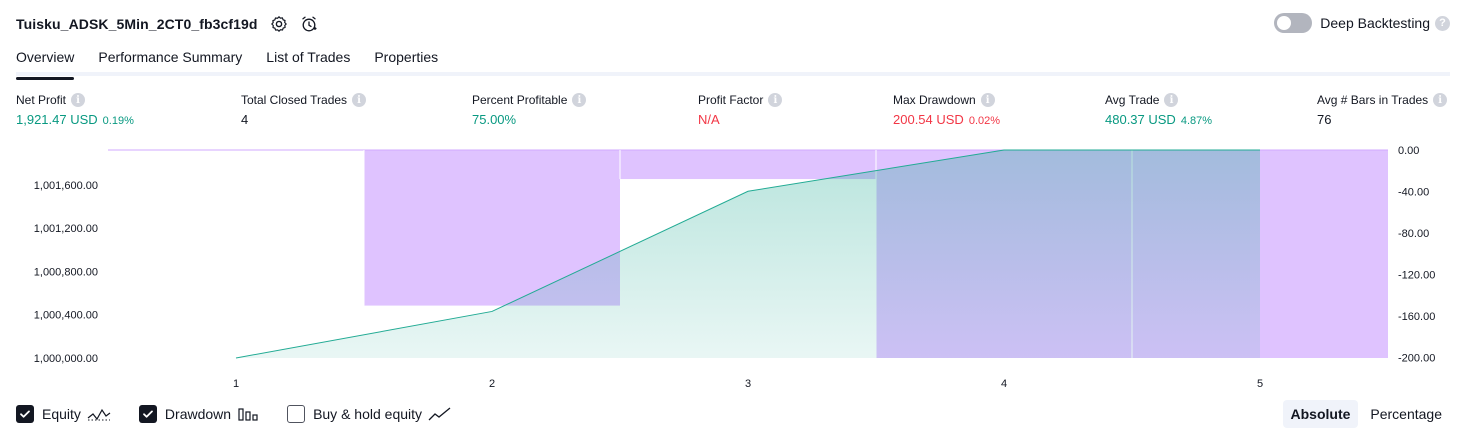 This screenshot has width=1466, height=438. What do you see at coordinates (748, 384) in the screenshot?
I see `x-axis-tick-label: 3` at bounding box center [748, 384].